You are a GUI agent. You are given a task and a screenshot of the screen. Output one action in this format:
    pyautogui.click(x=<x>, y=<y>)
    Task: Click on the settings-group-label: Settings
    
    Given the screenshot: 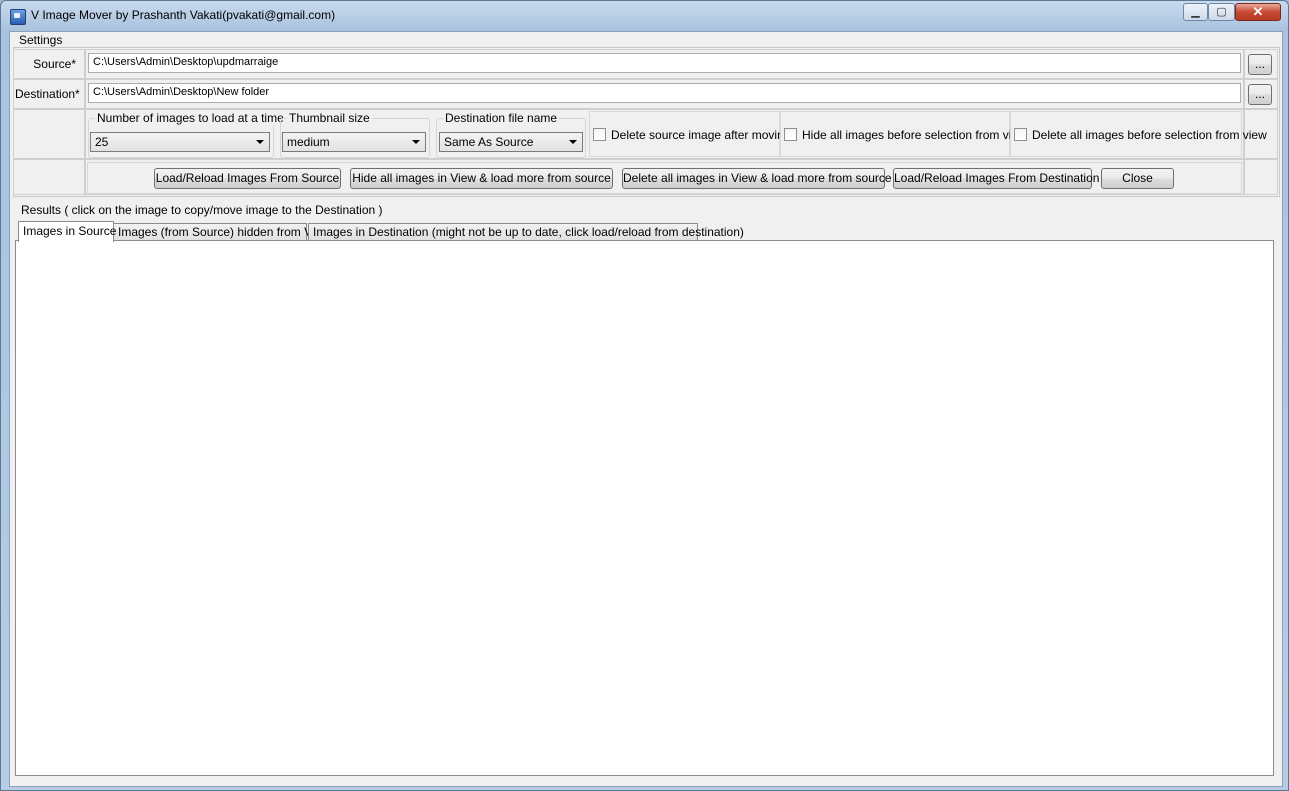 What is the action you would take?
    pyautogui.click(x=41, y=40)
    